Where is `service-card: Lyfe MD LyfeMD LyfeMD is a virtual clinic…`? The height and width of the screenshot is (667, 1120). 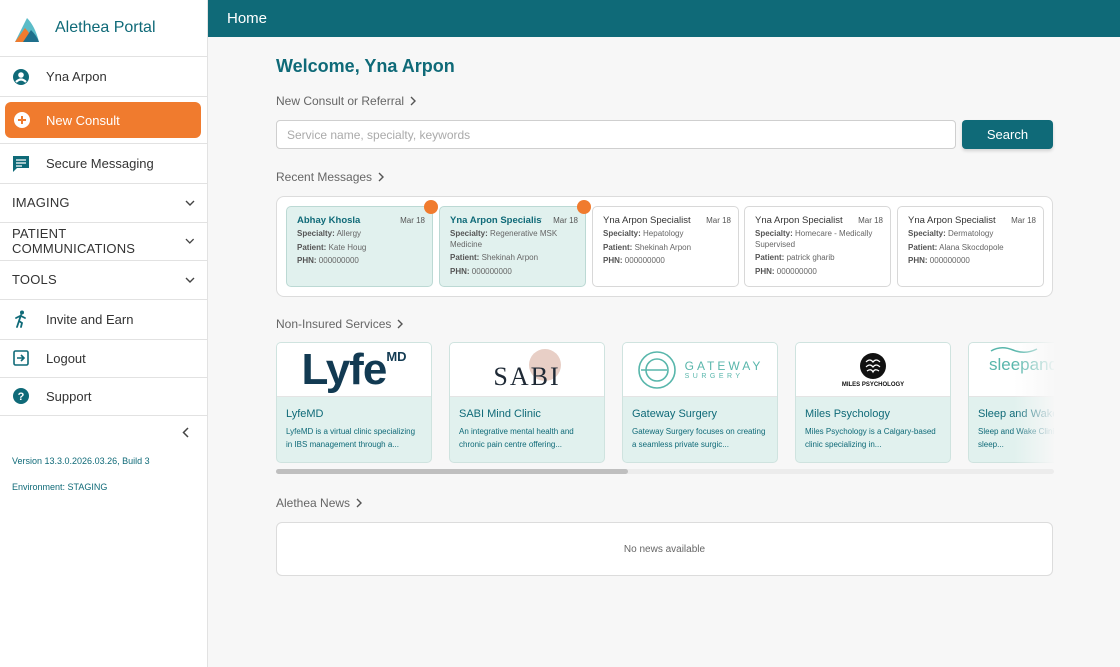
service-card: Lyfe MD LyfeMD LyfeMD is a virtual clinic… is located at coordinates (354, 402).